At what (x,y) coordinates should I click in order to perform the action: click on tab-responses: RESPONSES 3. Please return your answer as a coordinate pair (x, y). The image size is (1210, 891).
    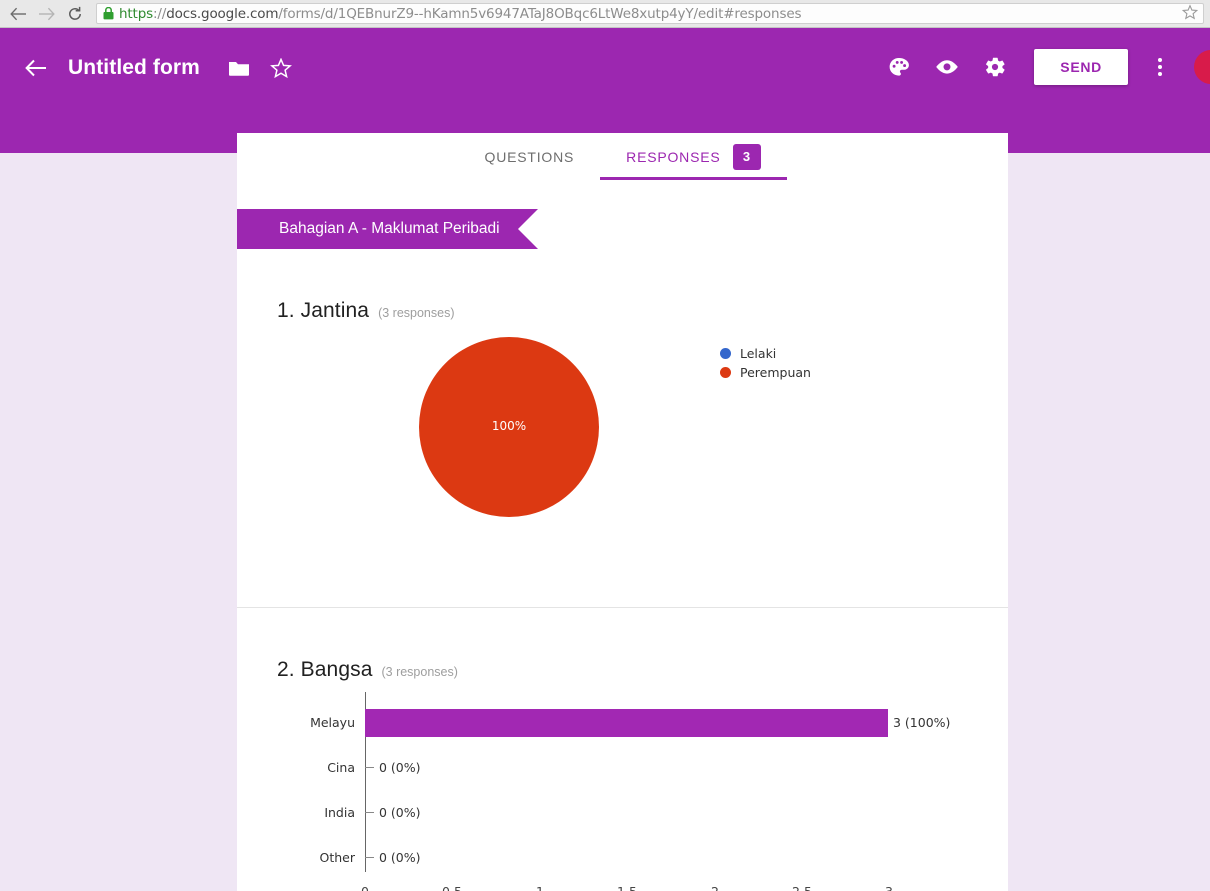
    Looking at the image, I should click on (693, 156).